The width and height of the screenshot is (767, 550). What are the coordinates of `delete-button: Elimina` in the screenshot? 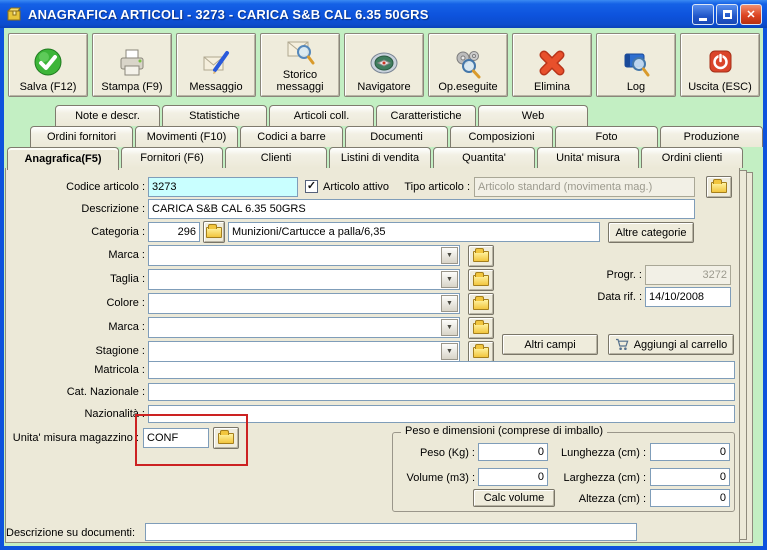 It's located at (552, 65).